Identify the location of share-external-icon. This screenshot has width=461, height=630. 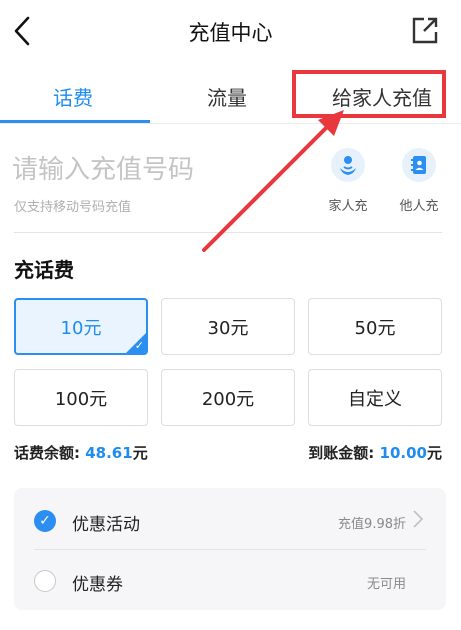
(425, 30).